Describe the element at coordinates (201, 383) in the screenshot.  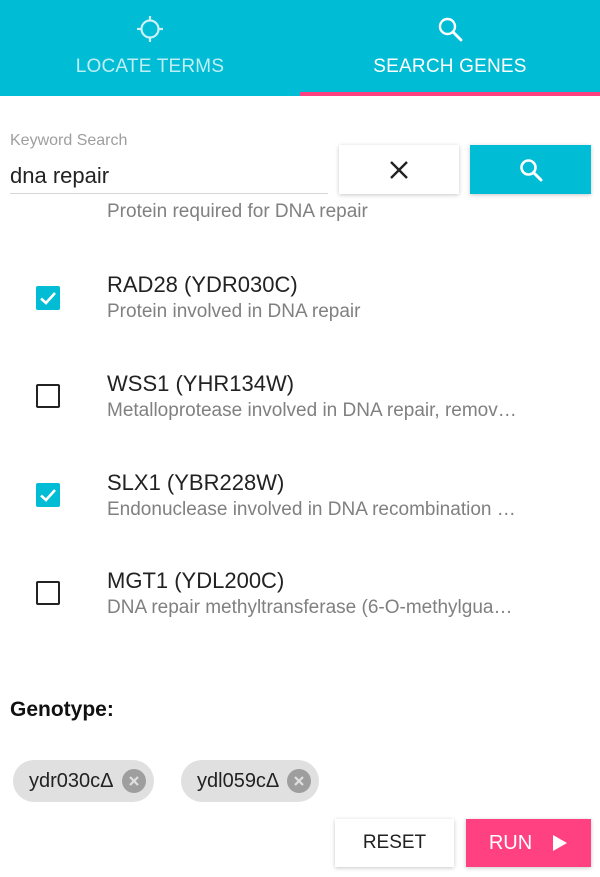
I see `gene-name: WSS1 (YHR134W)` at that location.